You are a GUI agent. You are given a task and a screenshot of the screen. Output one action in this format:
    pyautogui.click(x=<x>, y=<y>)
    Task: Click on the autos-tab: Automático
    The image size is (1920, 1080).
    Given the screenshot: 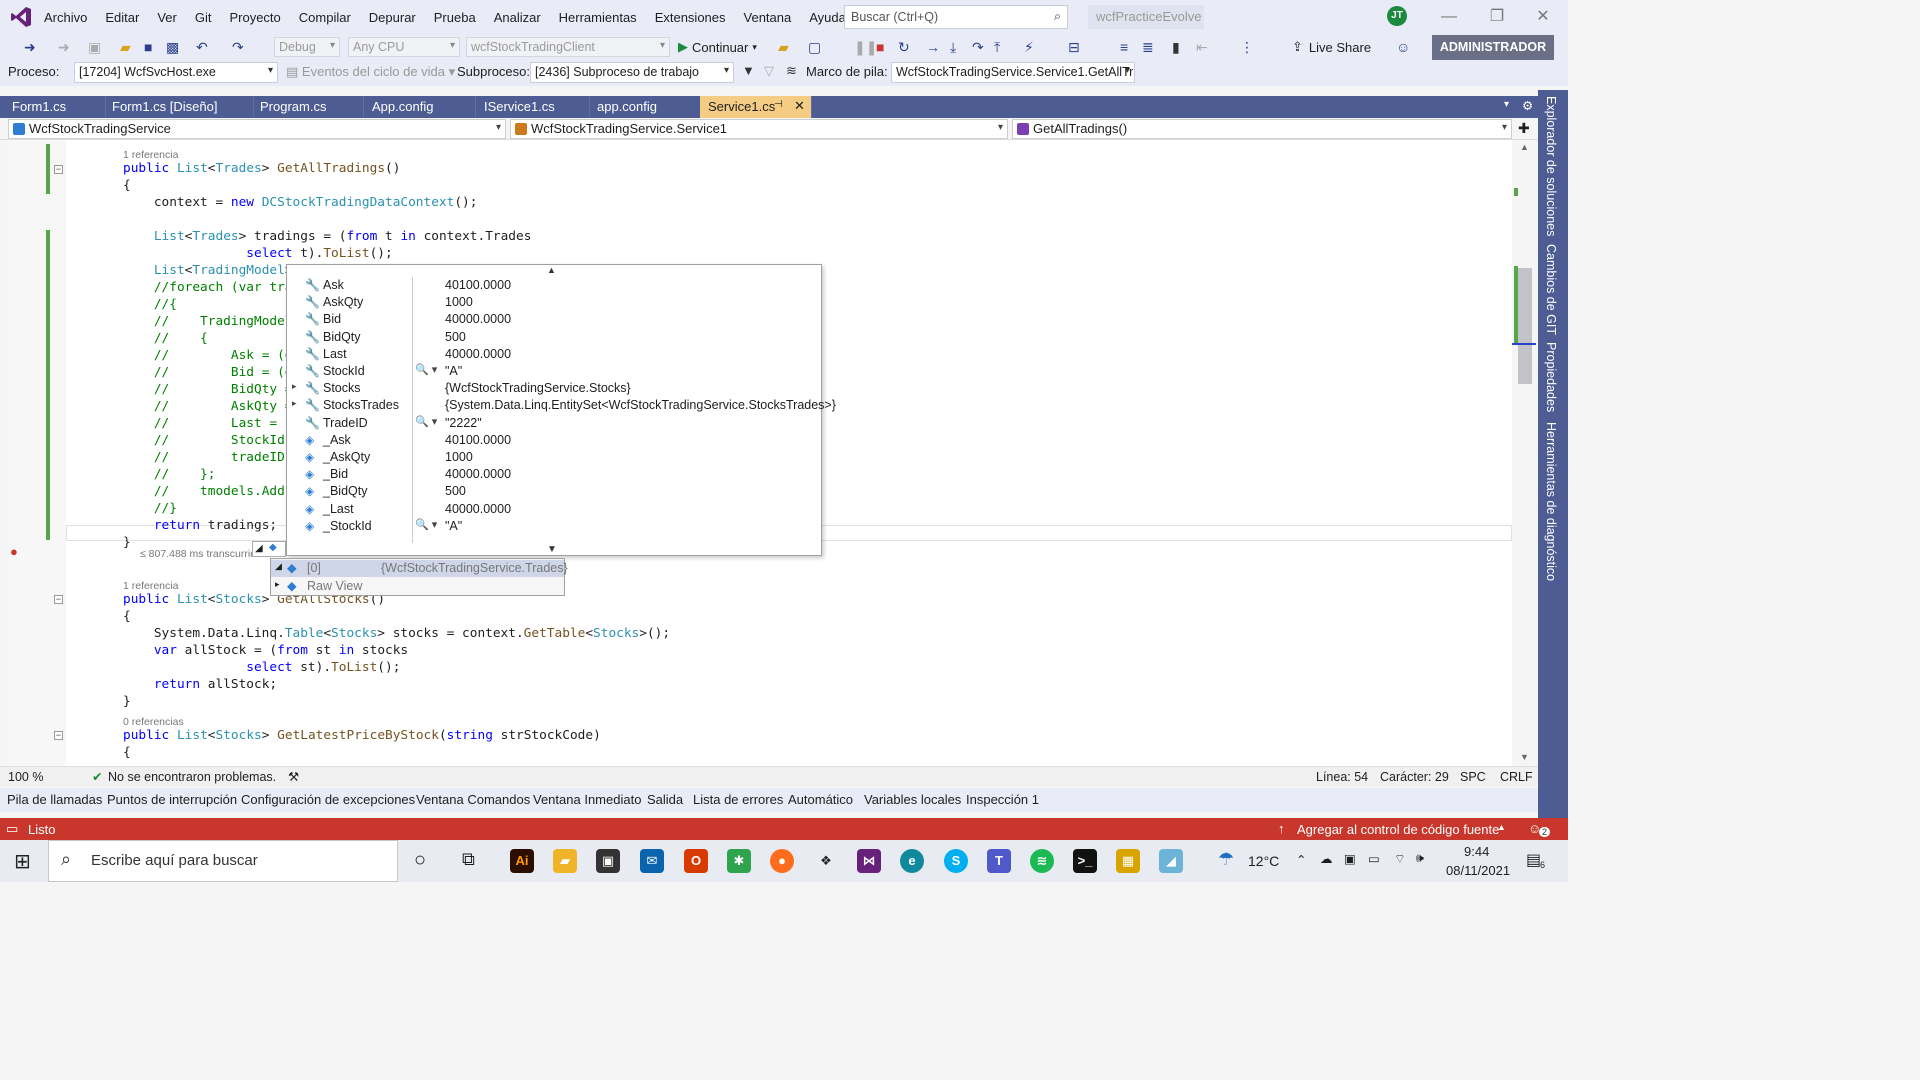 What is the action you would take?
    pyautogui.click(x=820, y=799)
    